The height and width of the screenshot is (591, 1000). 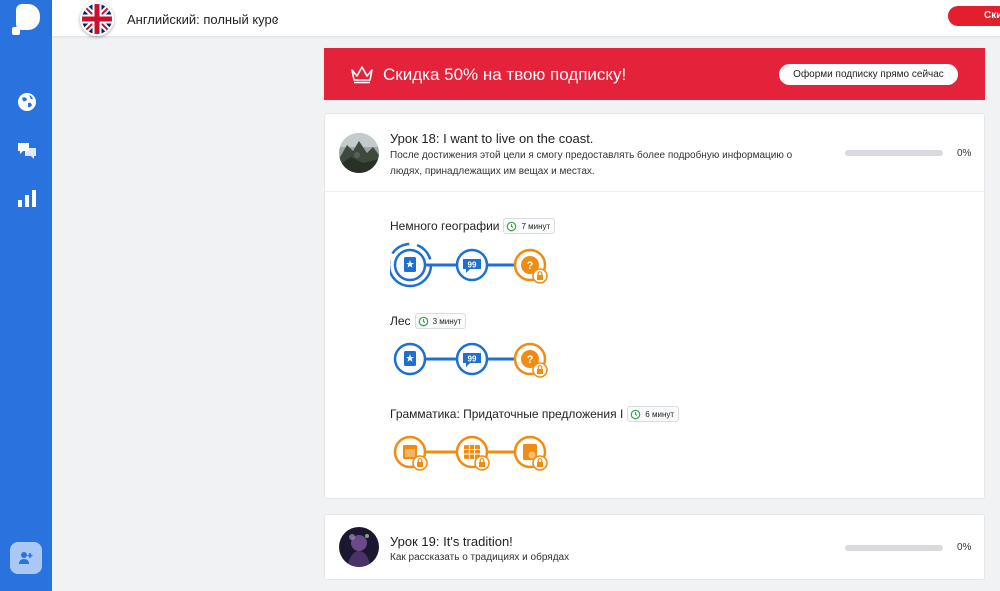 I want to click on crown-icon, so click(x=362, y=75).